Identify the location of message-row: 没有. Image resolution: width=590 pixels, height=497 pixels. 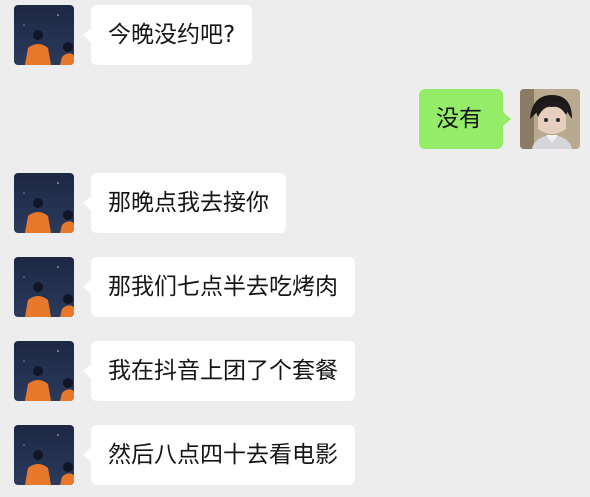
(295, 119).